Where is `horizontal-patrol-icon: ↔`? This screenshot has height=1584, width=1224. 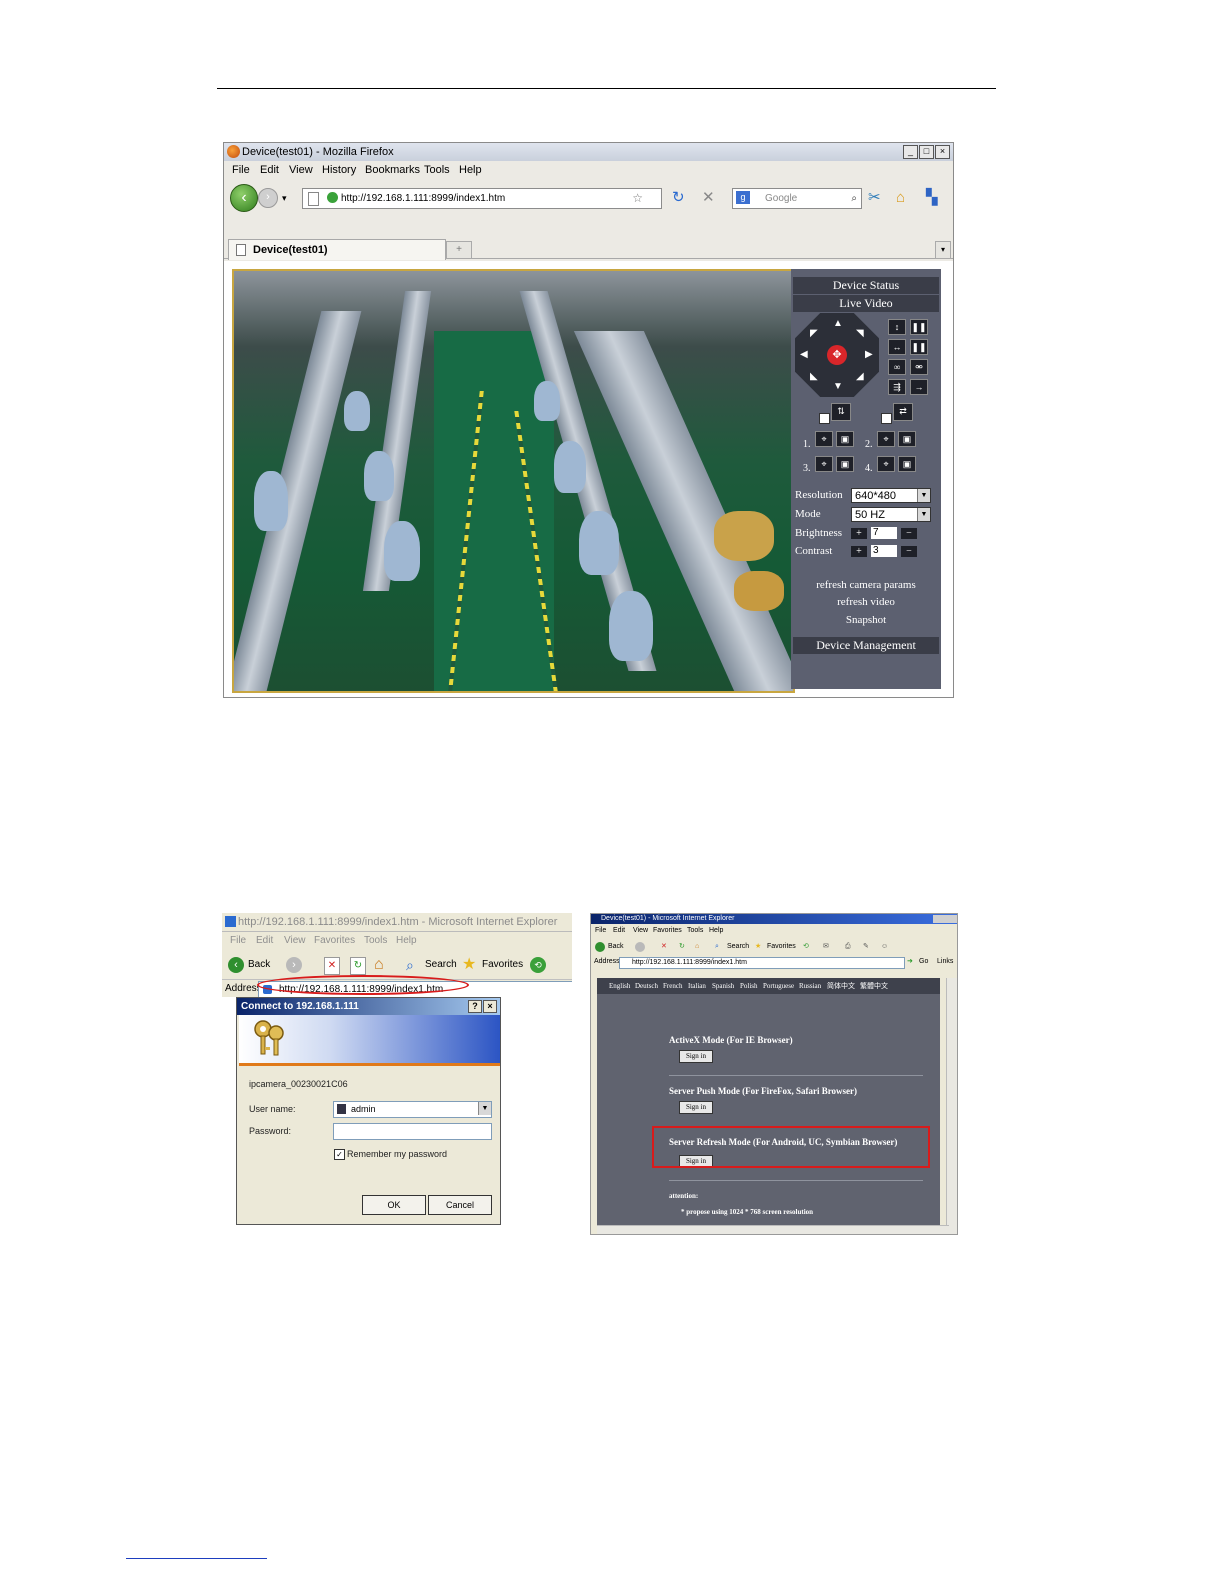
horizontal-patrol-icon: ↔ is located at coordinates (897, 347).